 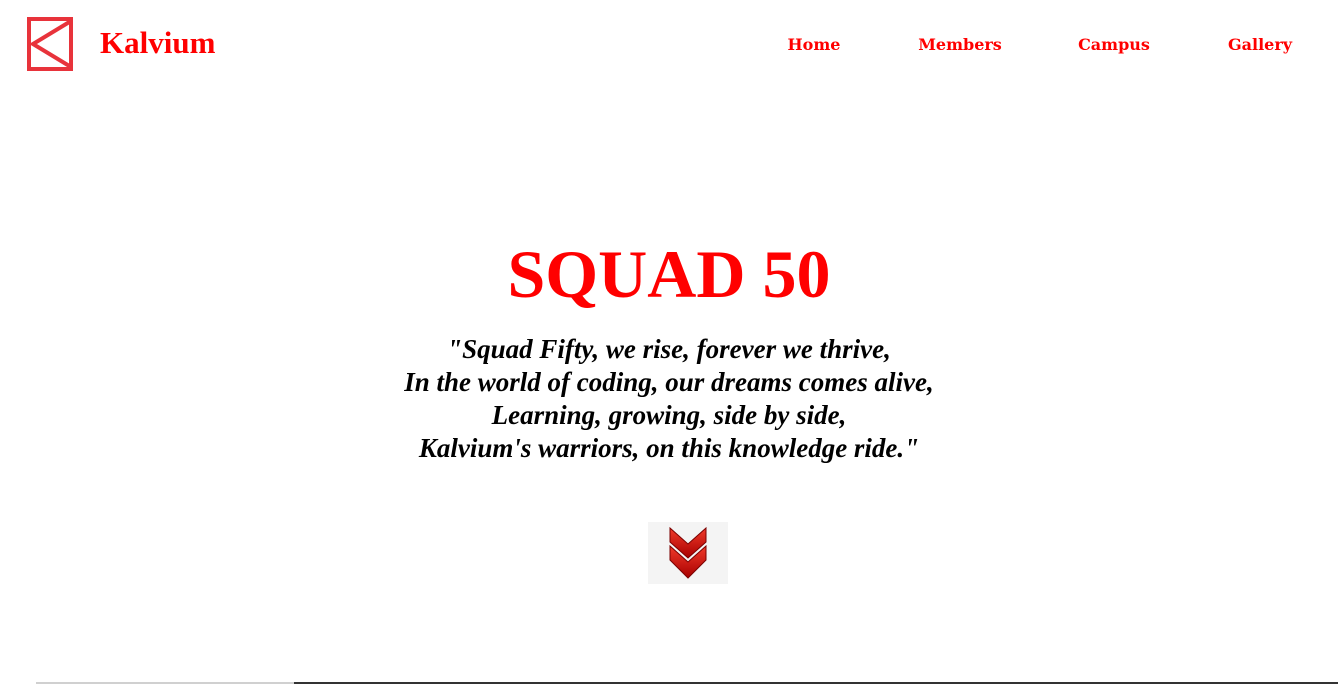 I want to click on hero-title: SQUAD 50, so click(x=669, y=274).